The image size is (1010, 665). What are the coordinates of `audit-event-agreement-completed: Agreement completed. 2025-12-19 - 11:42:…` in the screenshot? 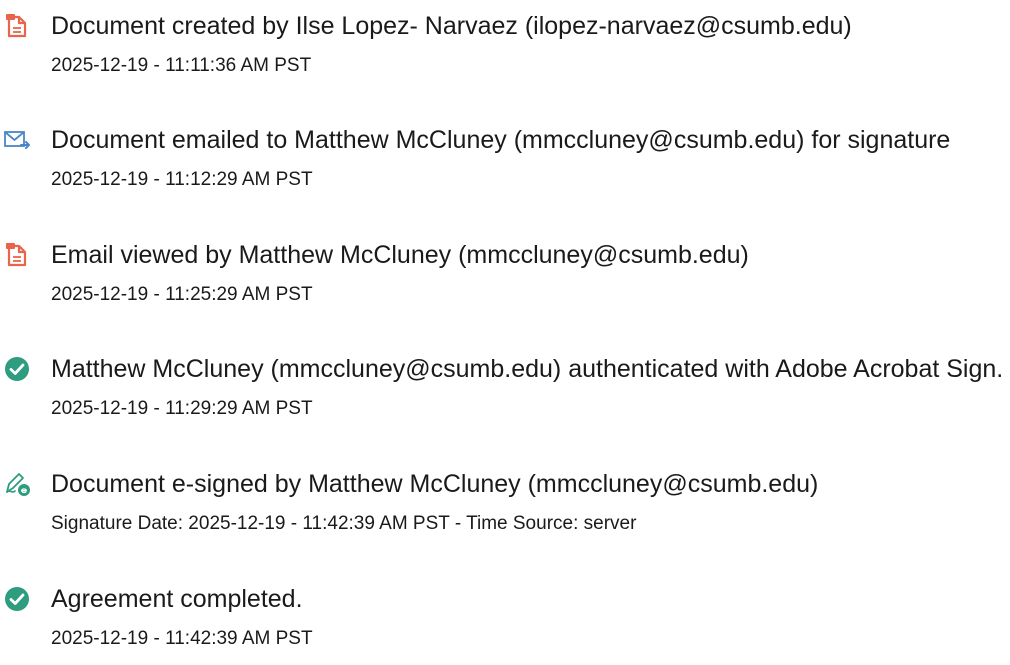 It's located at (505, 625).